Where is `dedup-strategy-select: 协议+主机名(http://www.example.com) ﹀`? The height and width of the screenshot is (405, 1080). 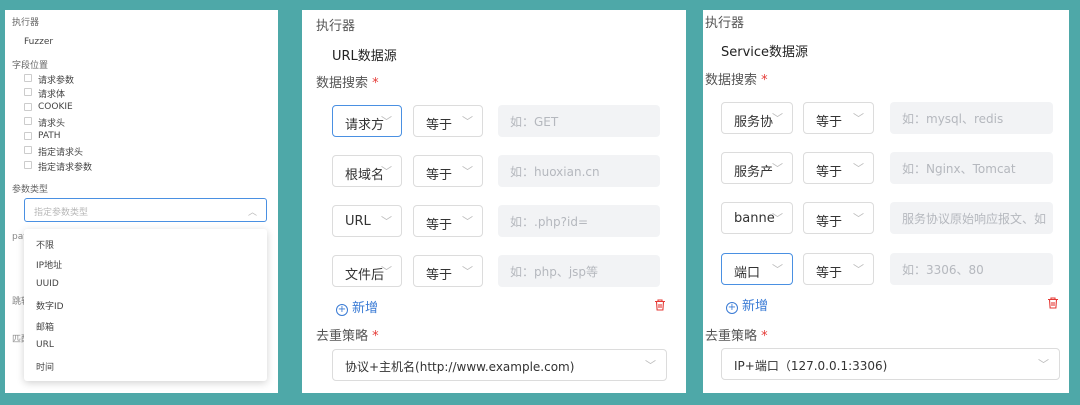 dedup-strategy-select: 协议+主机名(http://www.example.com) ﹀ is located at coordinates (499, 365).